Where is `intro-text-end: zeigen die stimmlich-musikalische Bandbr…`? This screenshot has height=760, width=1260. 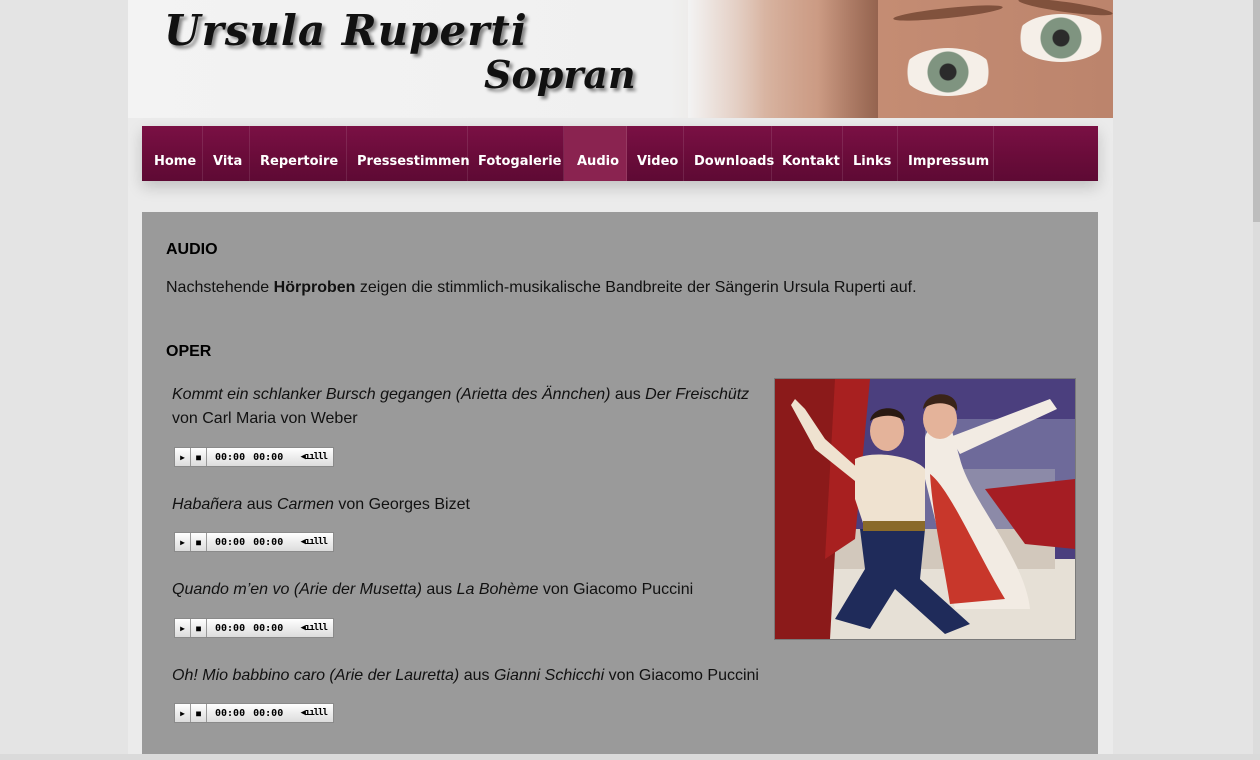
intro-text-end: zeigen die stimmlich-musikalische Bandbr… is located at coordinates (636, 287).